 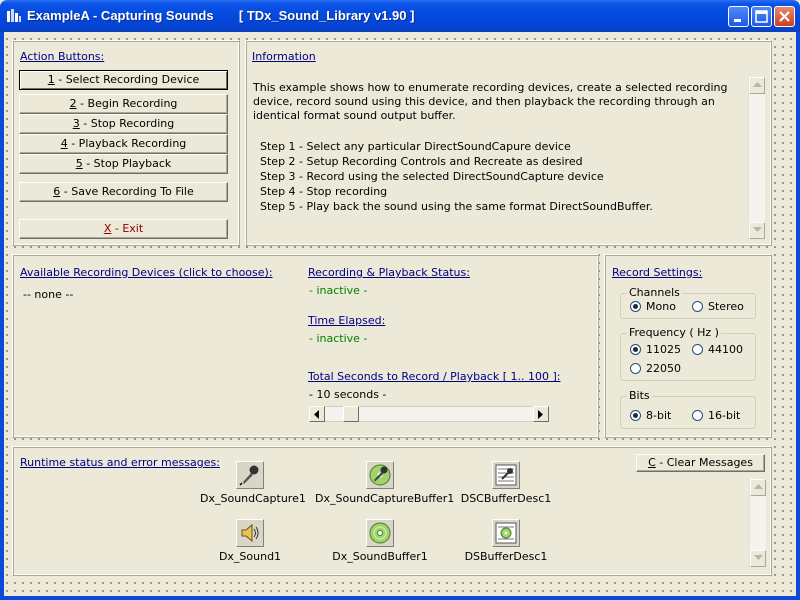 I want to click on minimize-button, so click(x=738, y=16).